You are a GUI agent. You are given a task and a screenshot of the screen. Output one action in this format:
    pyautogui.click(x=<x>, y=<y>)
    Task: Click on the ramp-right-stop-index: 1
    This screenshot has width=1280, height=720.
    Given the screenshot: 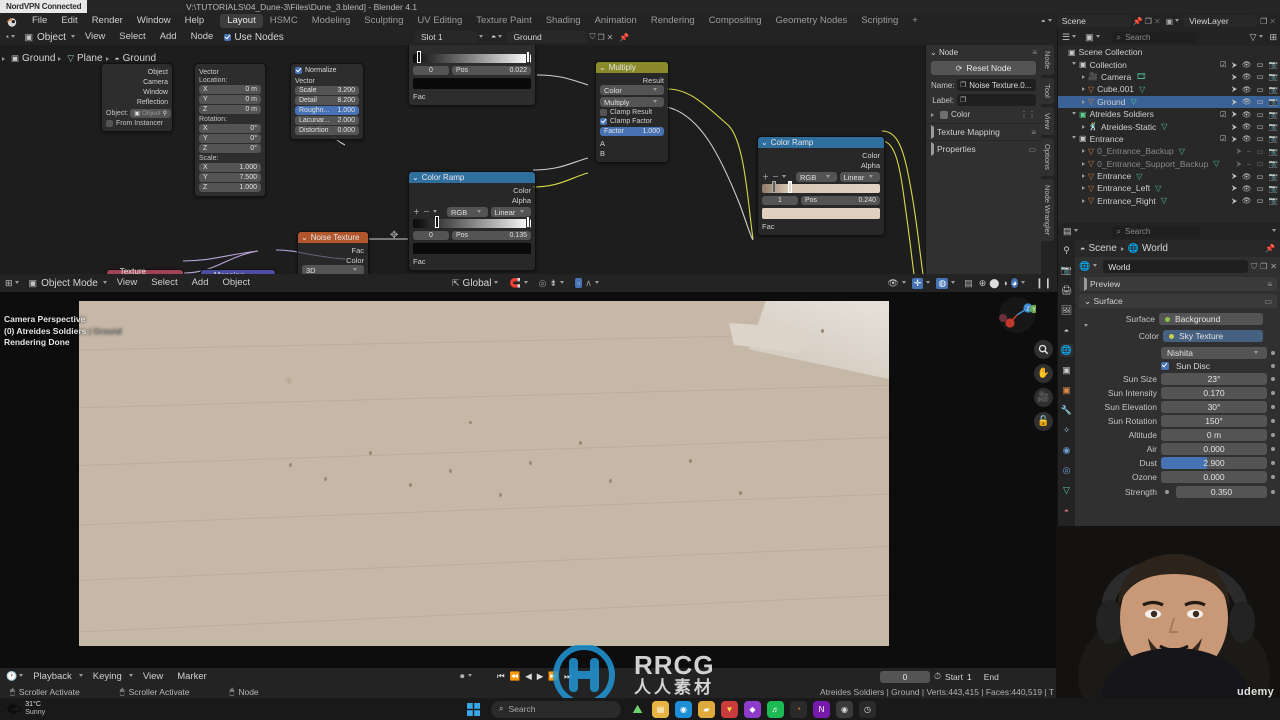 What is the action you would take?
    pyautogui.click(x=780, y=200)
    